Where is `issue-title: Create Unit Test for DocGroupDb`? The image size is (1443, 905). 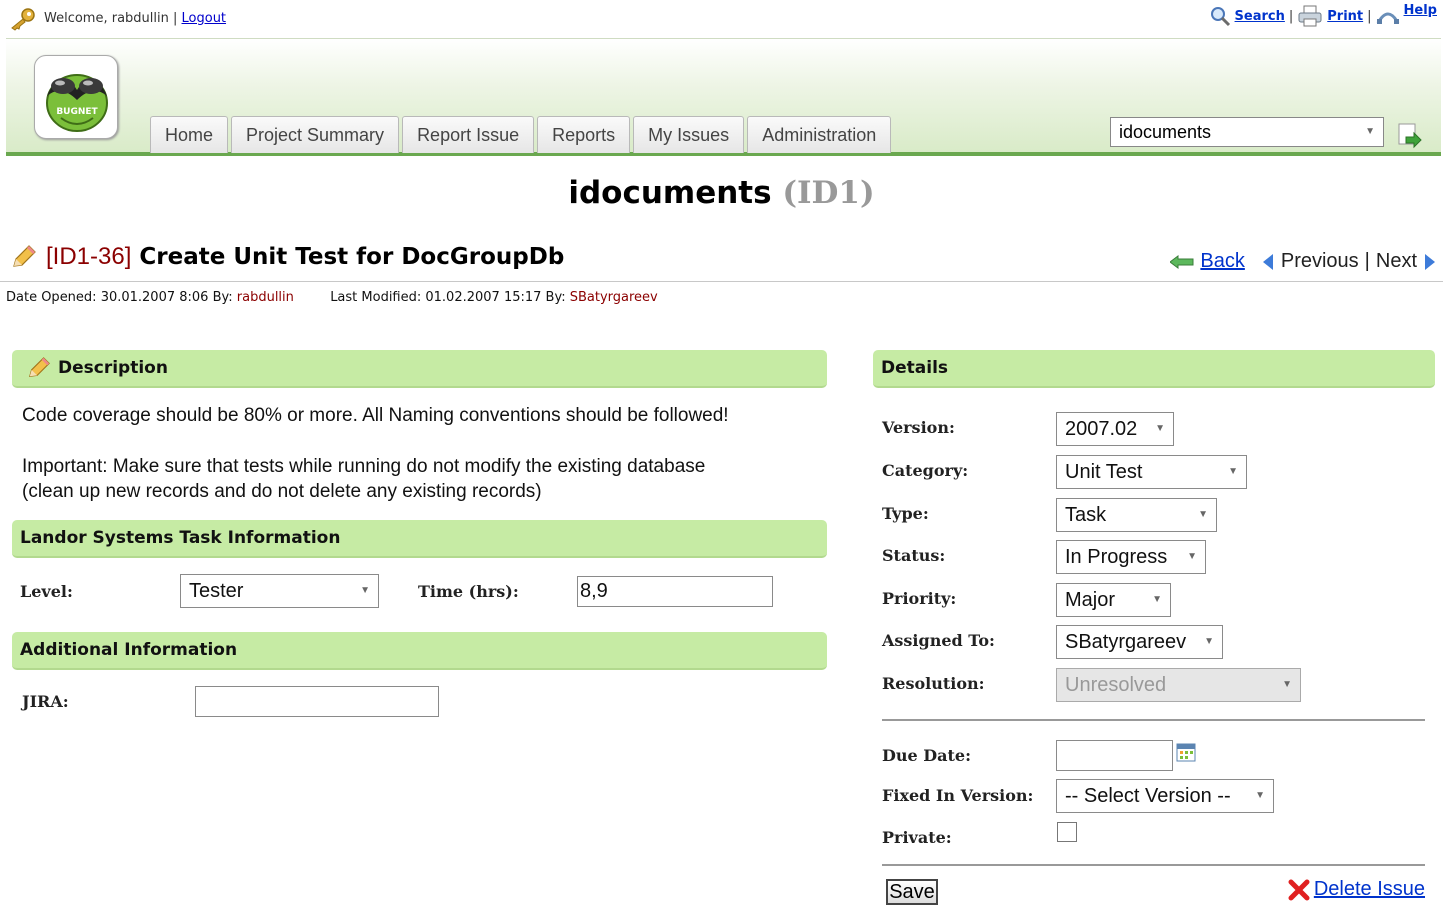 issue-title: Create Unit Test for DocGroupDb is located at coordinates (352, 257).